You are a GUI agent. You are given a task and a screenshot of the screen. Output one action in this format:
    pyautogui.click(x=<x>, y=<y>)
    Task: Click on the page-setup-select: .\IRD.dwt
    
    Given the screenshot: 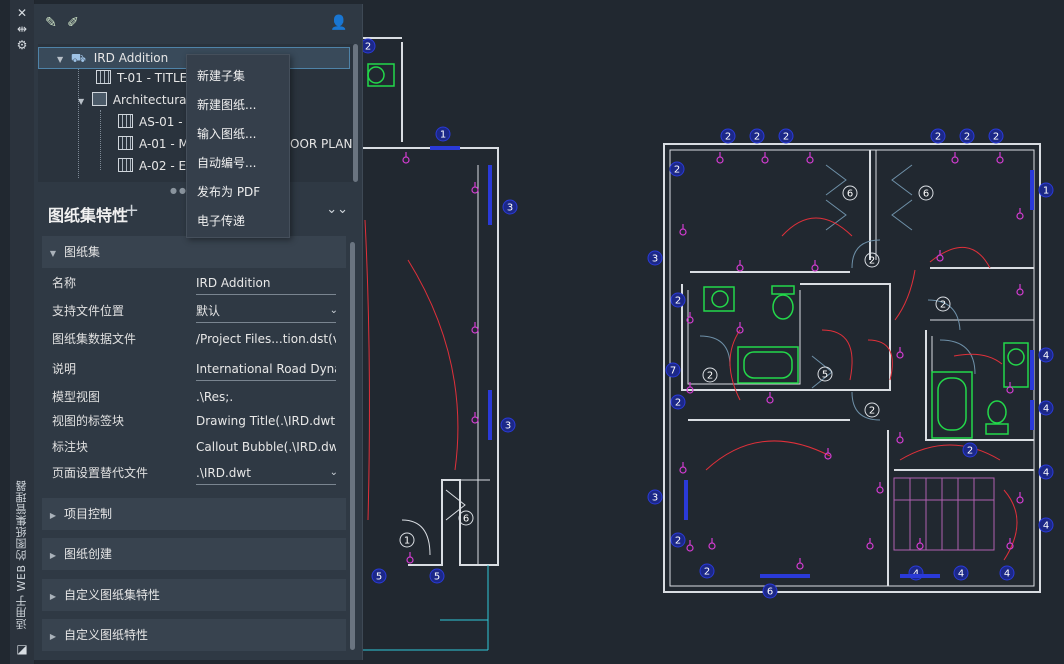 What is the action you would take?
    pyautogui.click(x=266, y=473)
    